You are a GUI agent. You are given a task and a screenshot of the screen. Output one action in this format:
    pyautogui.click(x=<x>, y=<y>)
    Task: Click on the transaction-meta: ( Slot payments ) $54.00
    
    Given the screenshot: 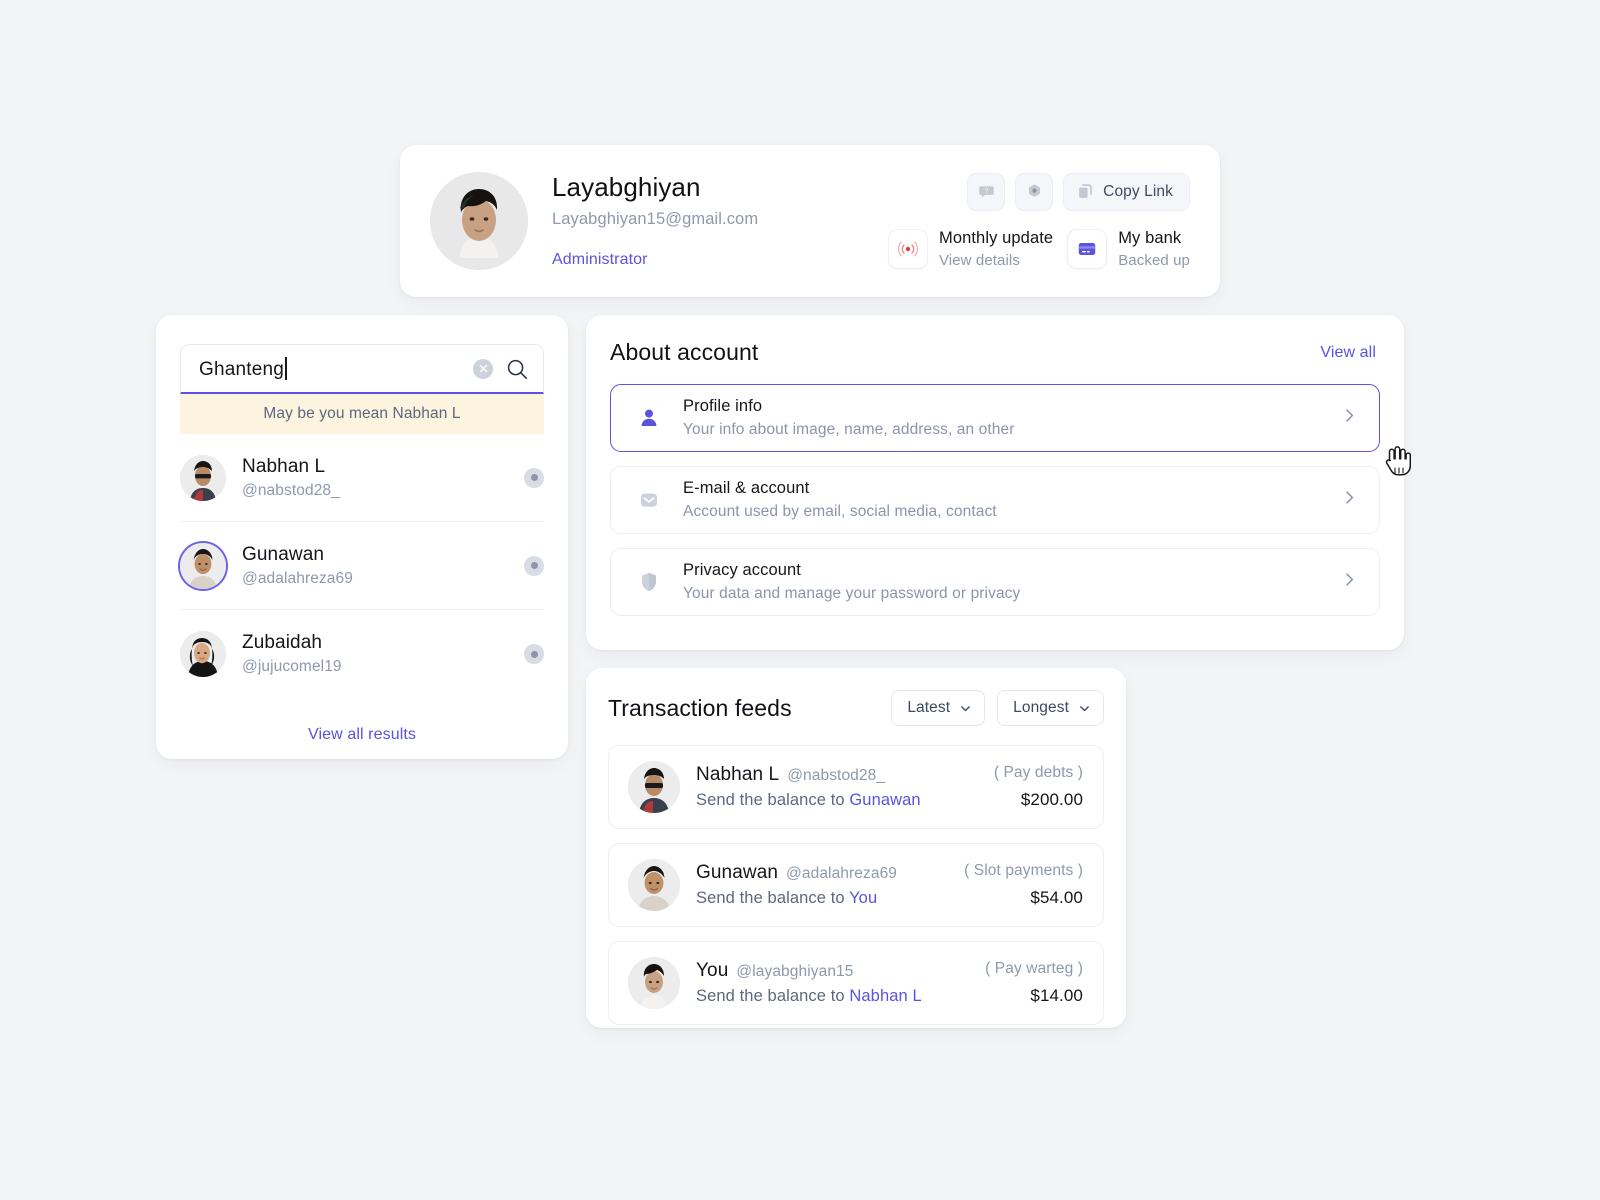 What is the action you would take?
    pyautogui.click(x=1016, y=885)
    